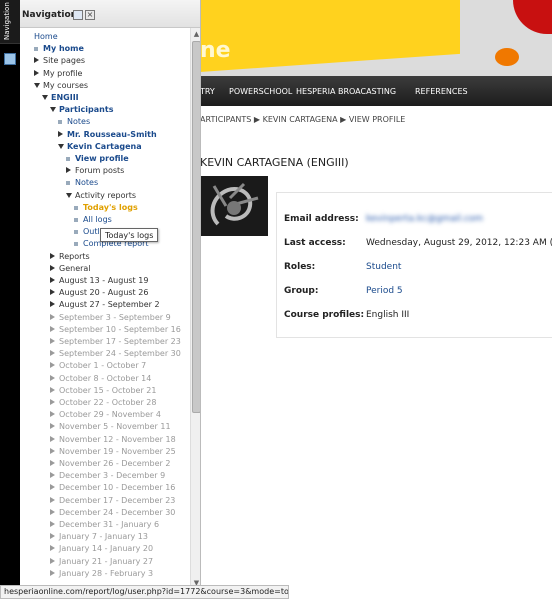 This screenshot has width=552, height=599. What do you see at coordinates (321, 219) in the screenshot?
I see `email-label: Email address:` at bounding box center [321, 219].